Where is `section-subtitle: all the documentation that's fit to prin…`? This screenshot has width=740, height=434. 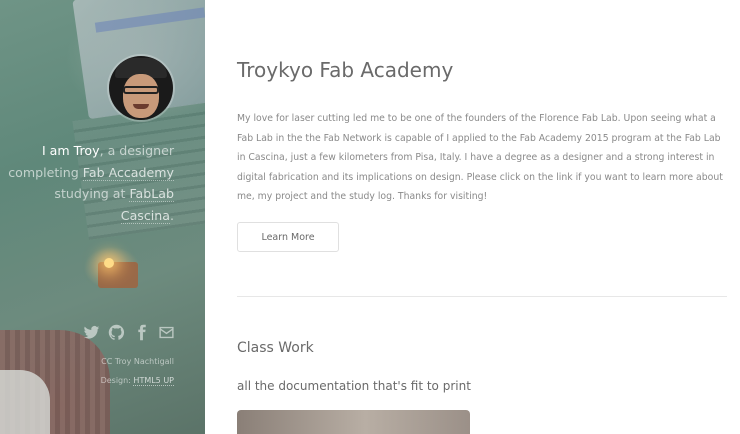
section-subtitle: all the documentation that's fit to prin… is located at coordinates (354, 386).